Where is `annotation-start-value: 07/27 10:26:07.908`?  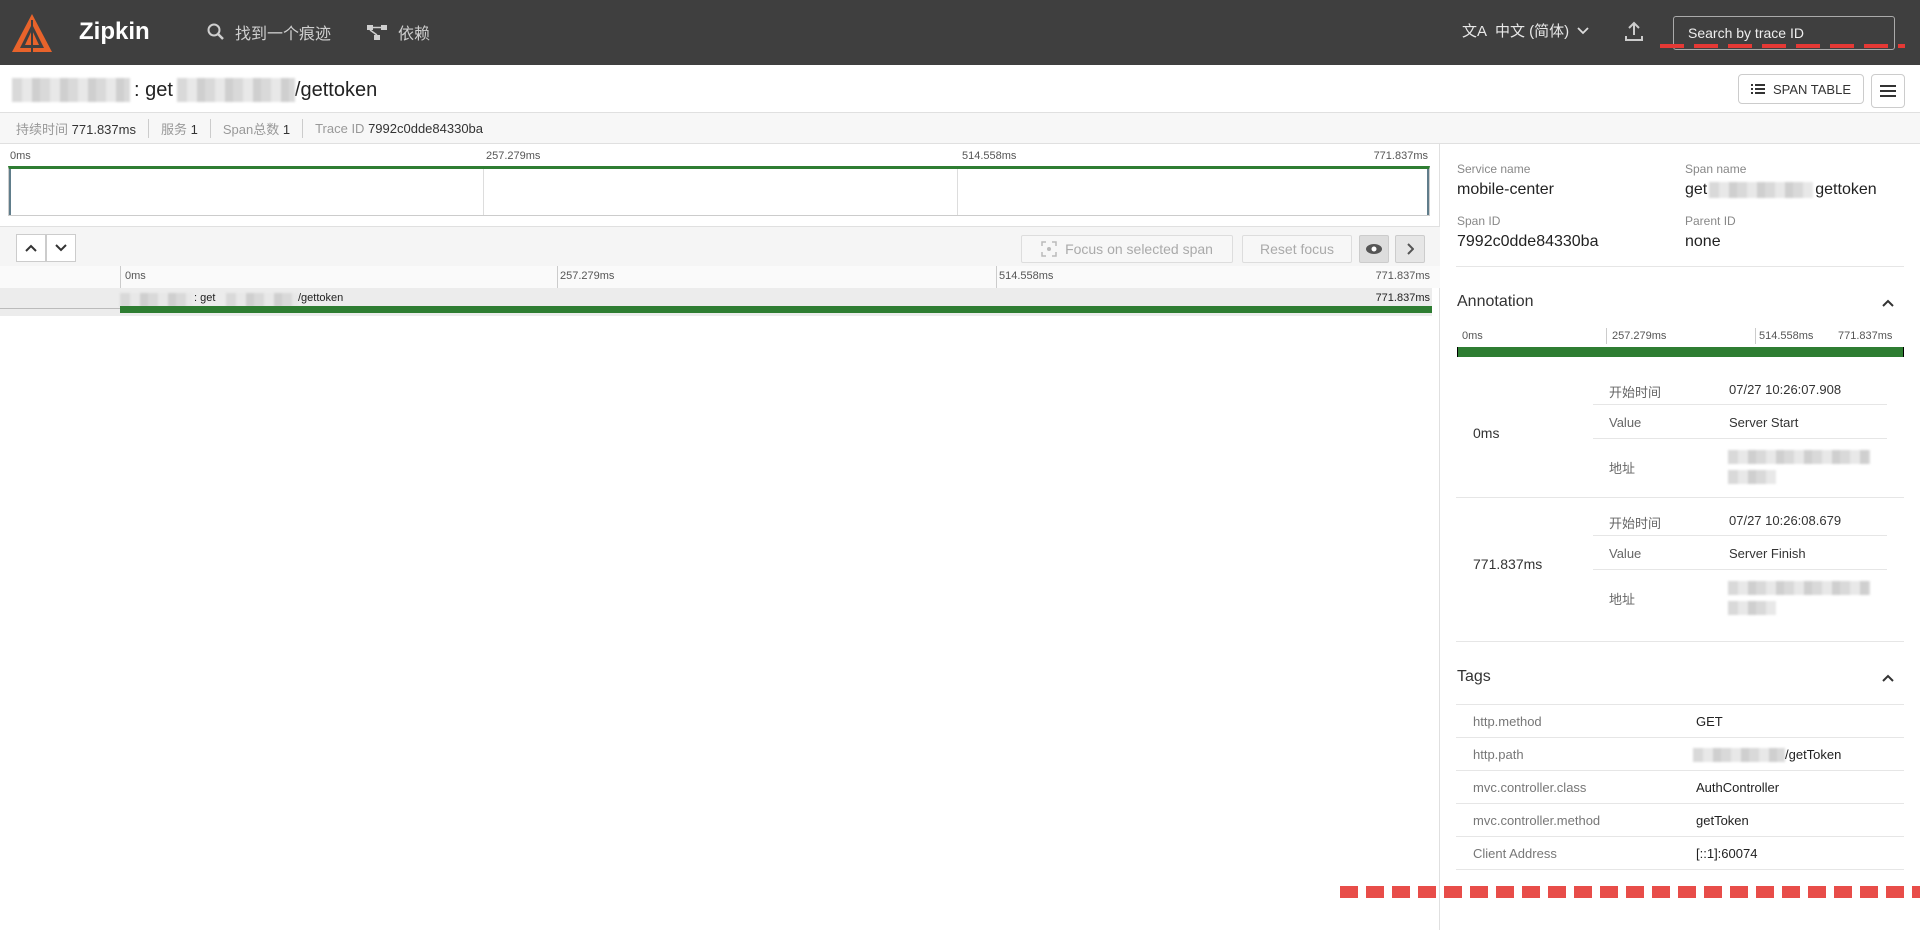
annotation-start-value: 07/27 10:26:07.908 is located at coordinates (1785, 389).